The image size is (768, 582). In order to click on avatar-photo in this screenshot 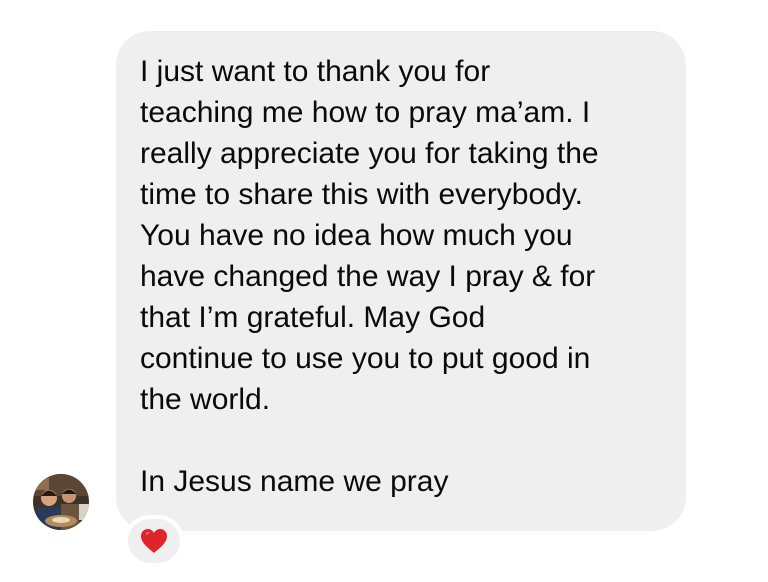, I will do `click(61, 502)`.